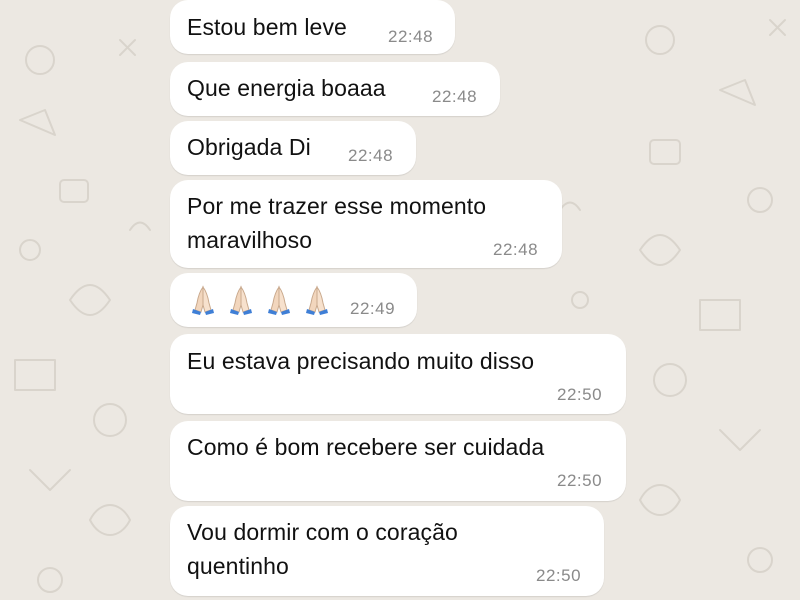 The width and height of the screenshot is (800, 600). Describe the element at coordinates (366, 447) in the screenshot. I see `message-text: Como é bom recebere ser cuidada` at that location.